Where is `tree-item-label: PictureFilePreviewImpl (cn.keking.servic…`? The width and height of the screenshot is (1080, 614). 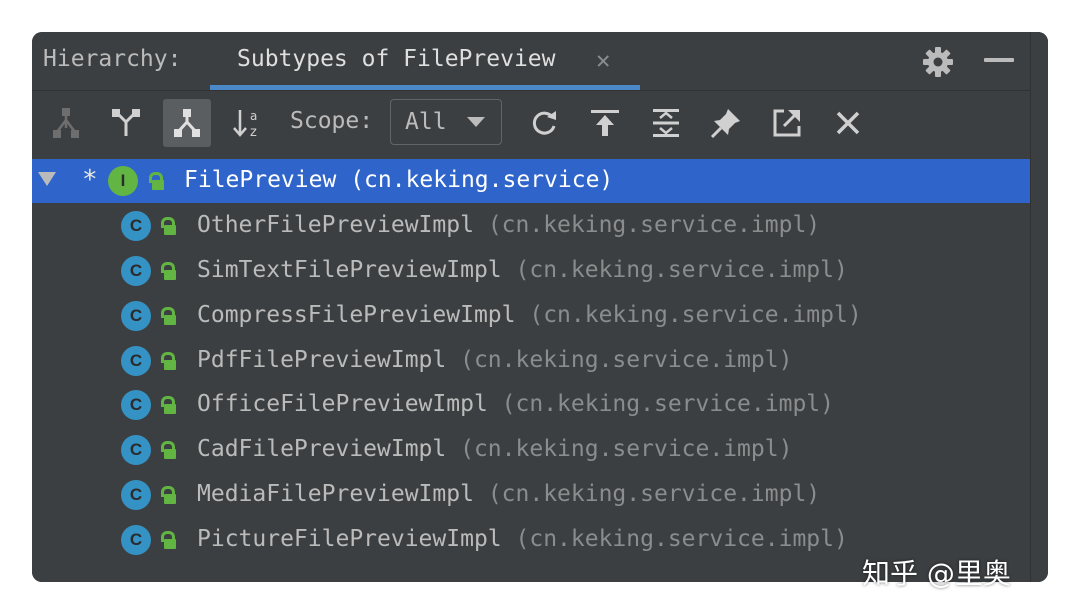 tree-item-label: PictureFilePreviewImpl (cn.keking.servic… is located at coordinates (522, 539).